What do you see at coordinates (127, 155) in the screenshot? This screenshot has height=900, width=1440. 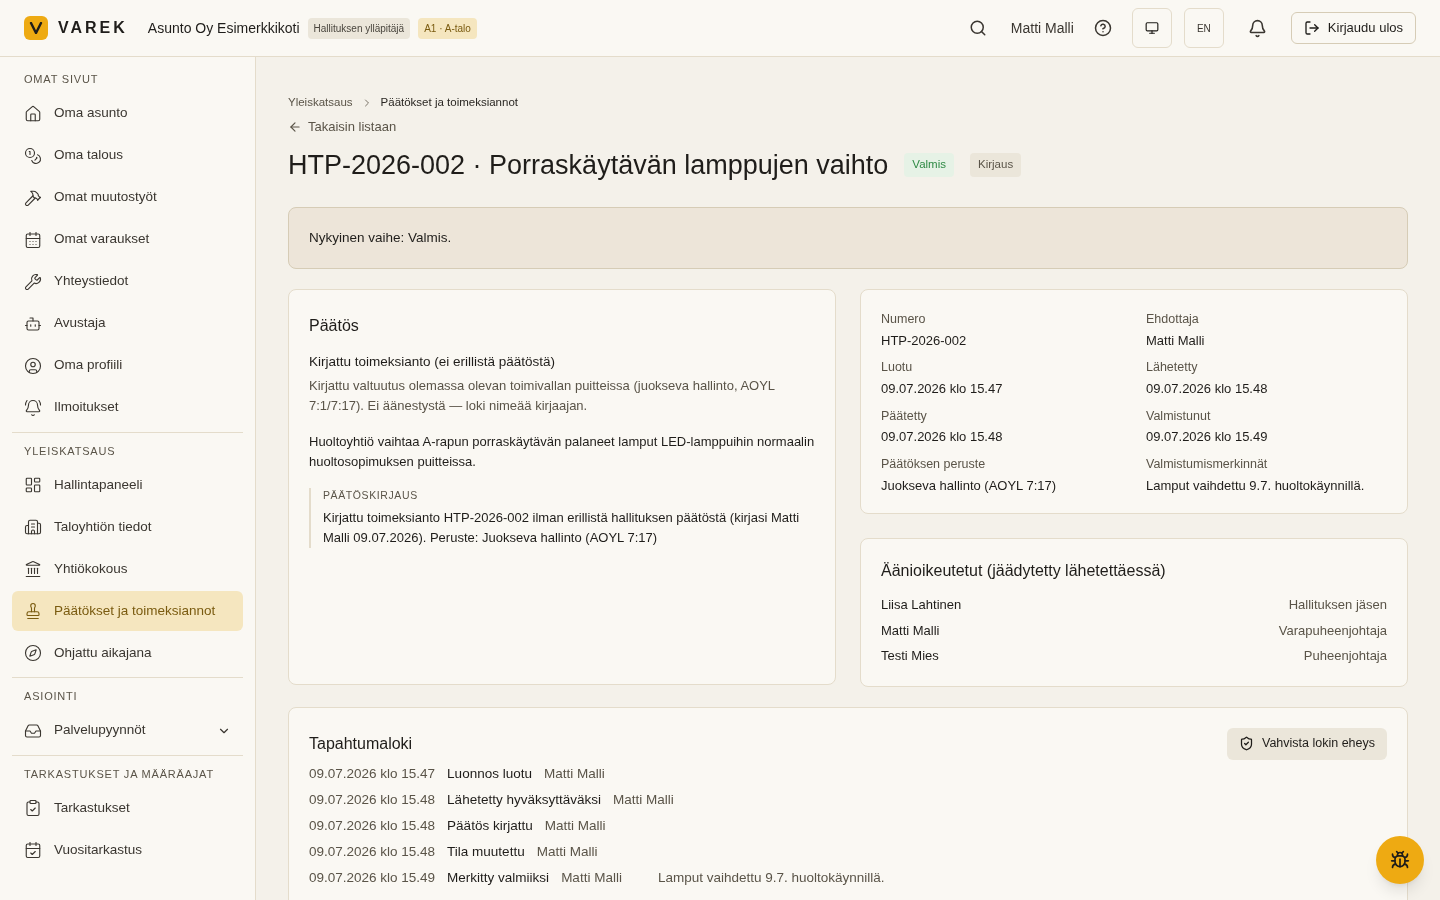 I see `sidebar-item: Oma talous` at bounding box center [127, 155].